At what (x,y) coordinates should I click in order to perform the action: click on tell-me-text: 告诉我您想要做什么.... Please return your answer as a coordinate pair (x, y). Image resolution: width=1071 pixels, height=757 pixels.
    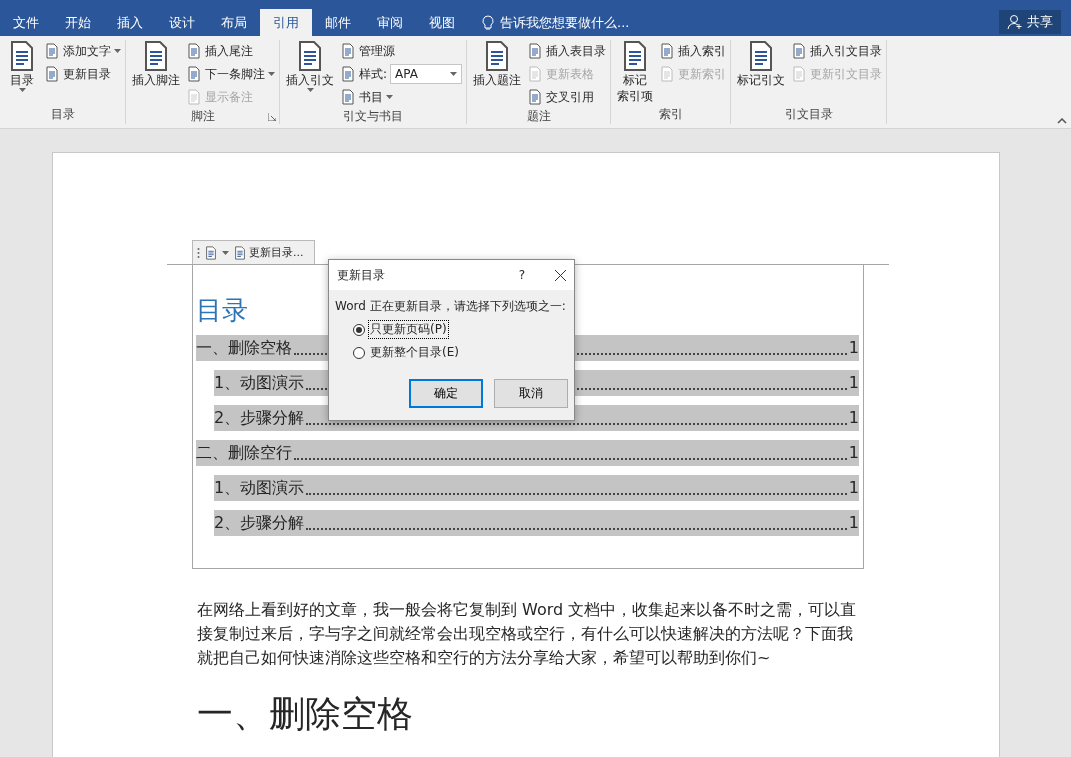
    Looking at the image, I should click on (565, 22).